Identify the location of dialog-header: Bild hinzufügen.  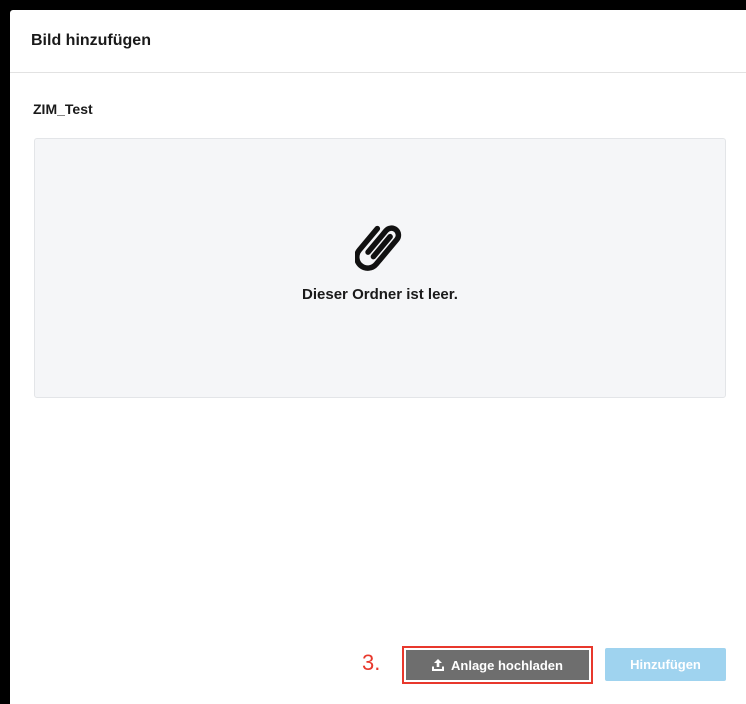
(378, 41).